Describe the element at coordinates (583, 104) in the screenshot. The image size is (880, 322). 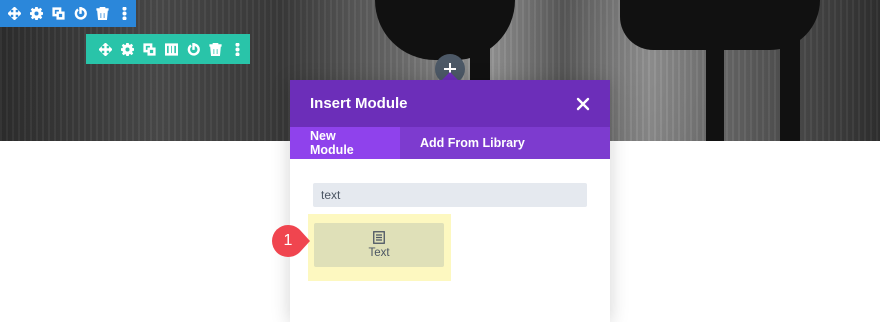
I see `close-icon` at that location.